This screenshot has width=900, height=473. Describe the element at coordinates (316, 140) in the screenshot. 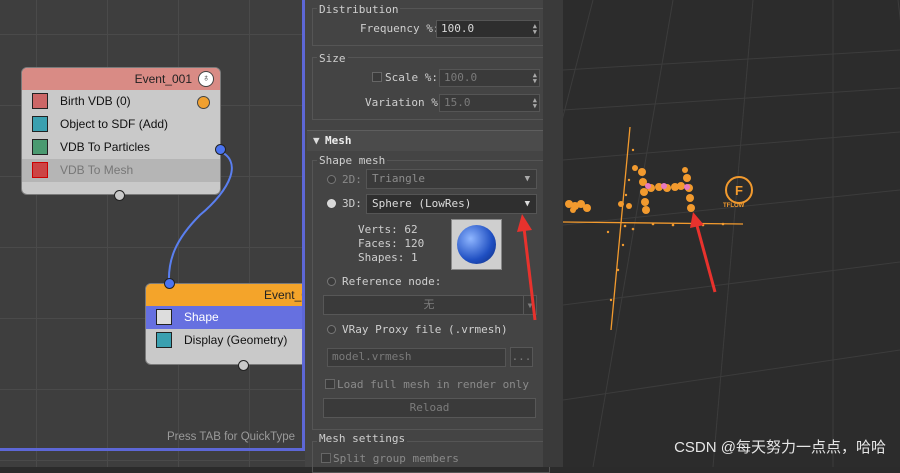

I see `collapse-arrow-icon: ▼` at that location.